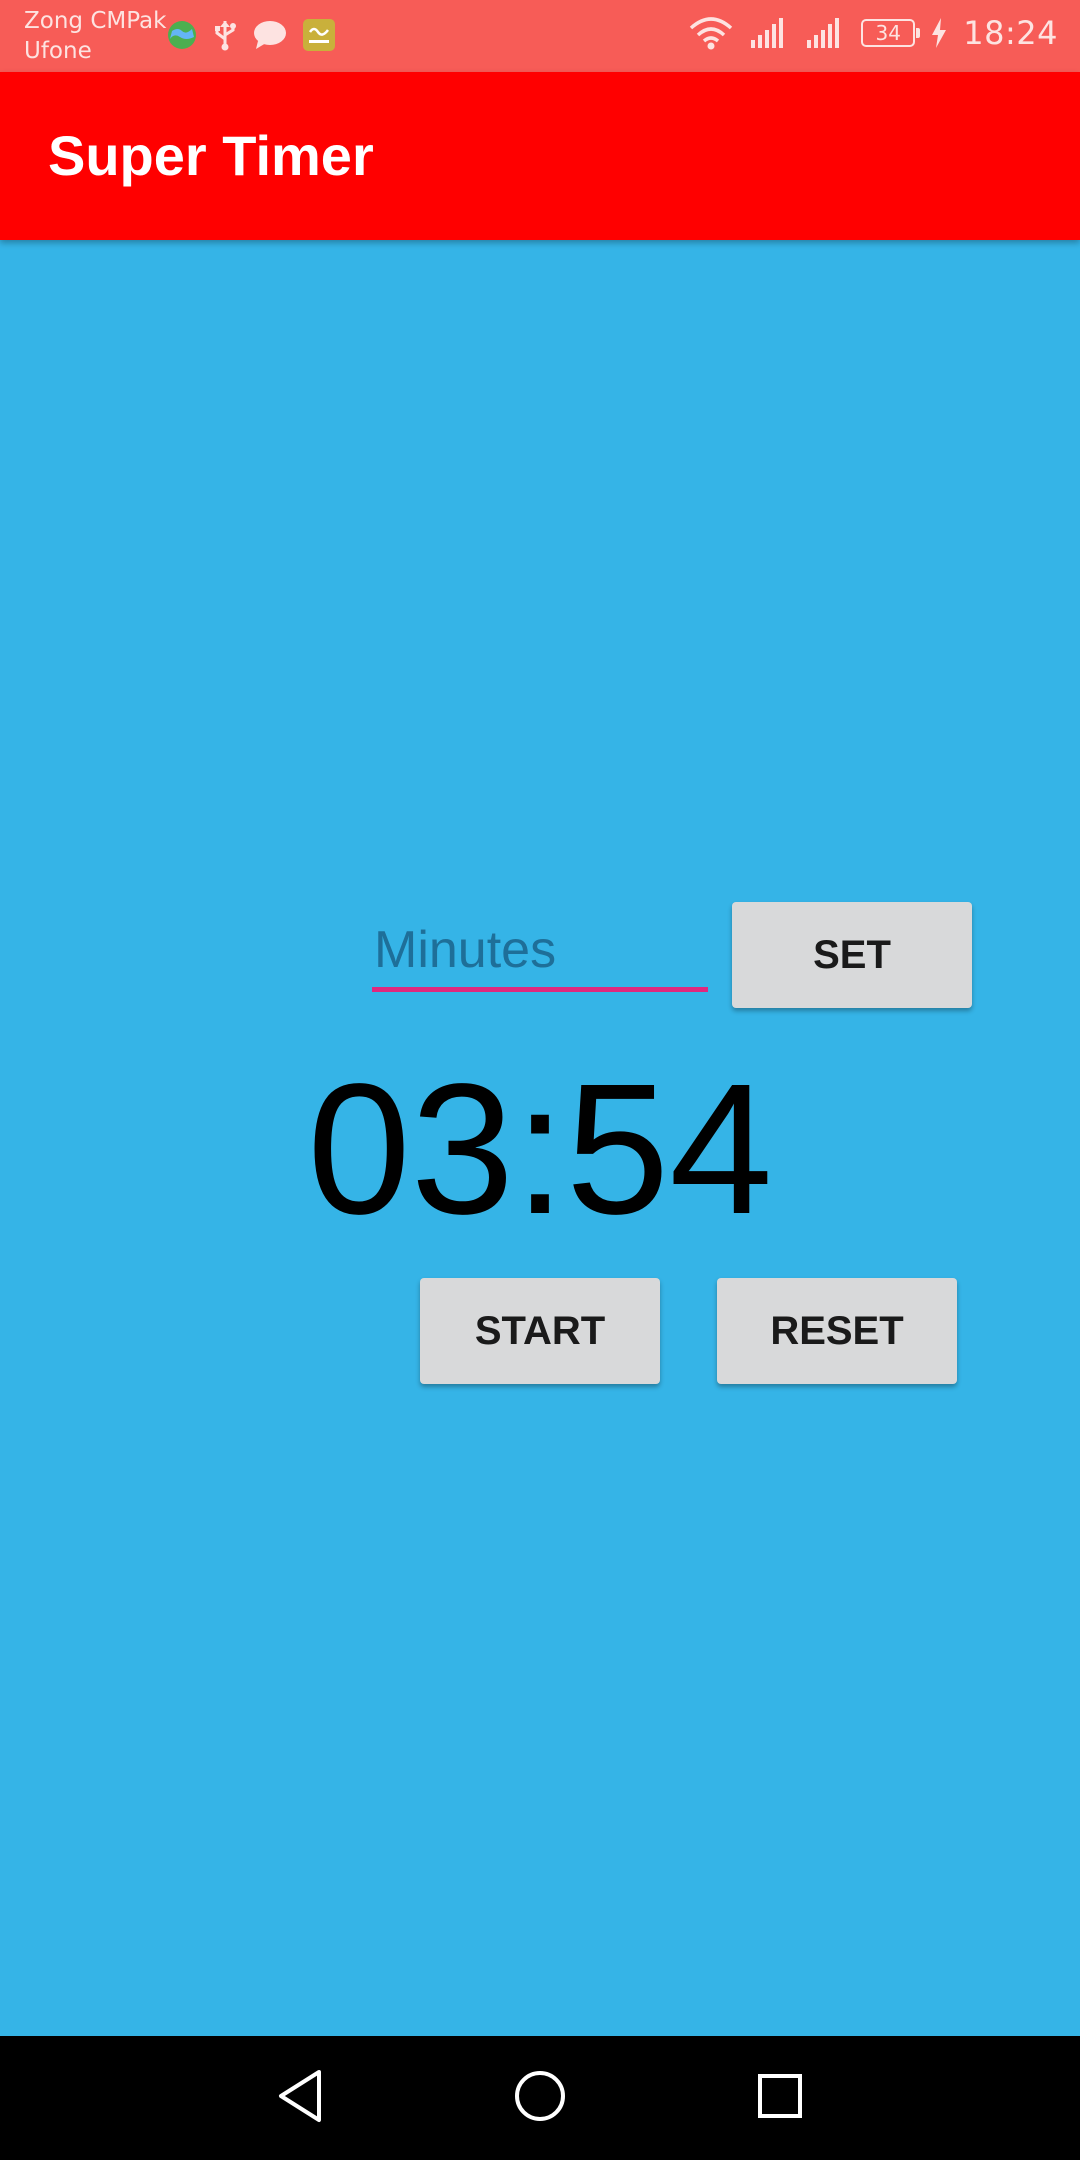 The height and width of the screenshot is (2160, 1080). What do you see at coordinates (95, 36) in the screenshot?
I see `carrier-info: Zong CMPak Ufone` at bounding box center [95, 36].